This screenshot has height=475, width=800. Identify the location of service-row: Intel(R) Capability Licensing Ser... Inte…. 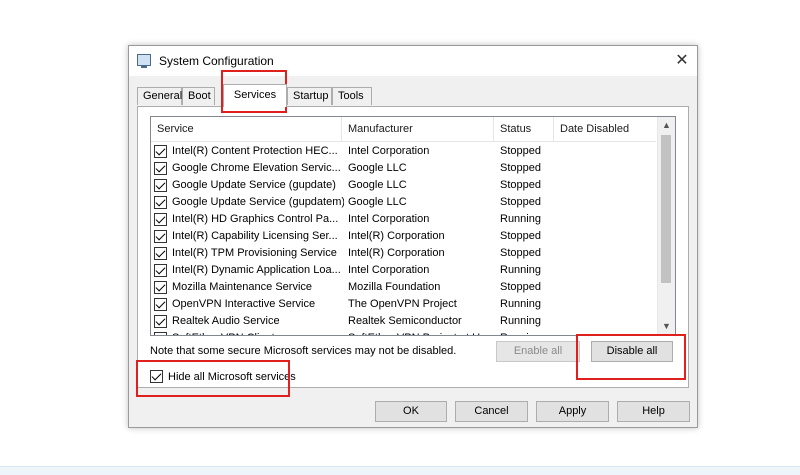
(403, 236).